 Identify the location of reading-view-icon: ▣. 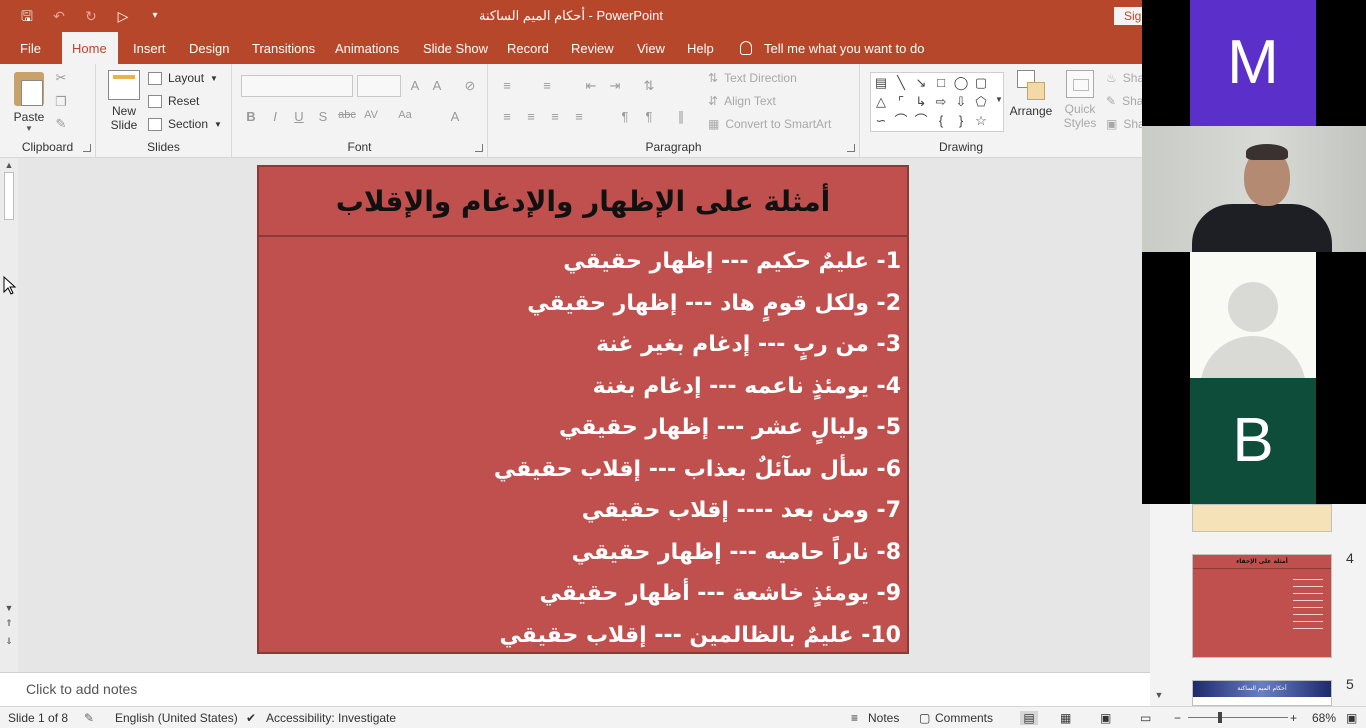
(1105, 718).